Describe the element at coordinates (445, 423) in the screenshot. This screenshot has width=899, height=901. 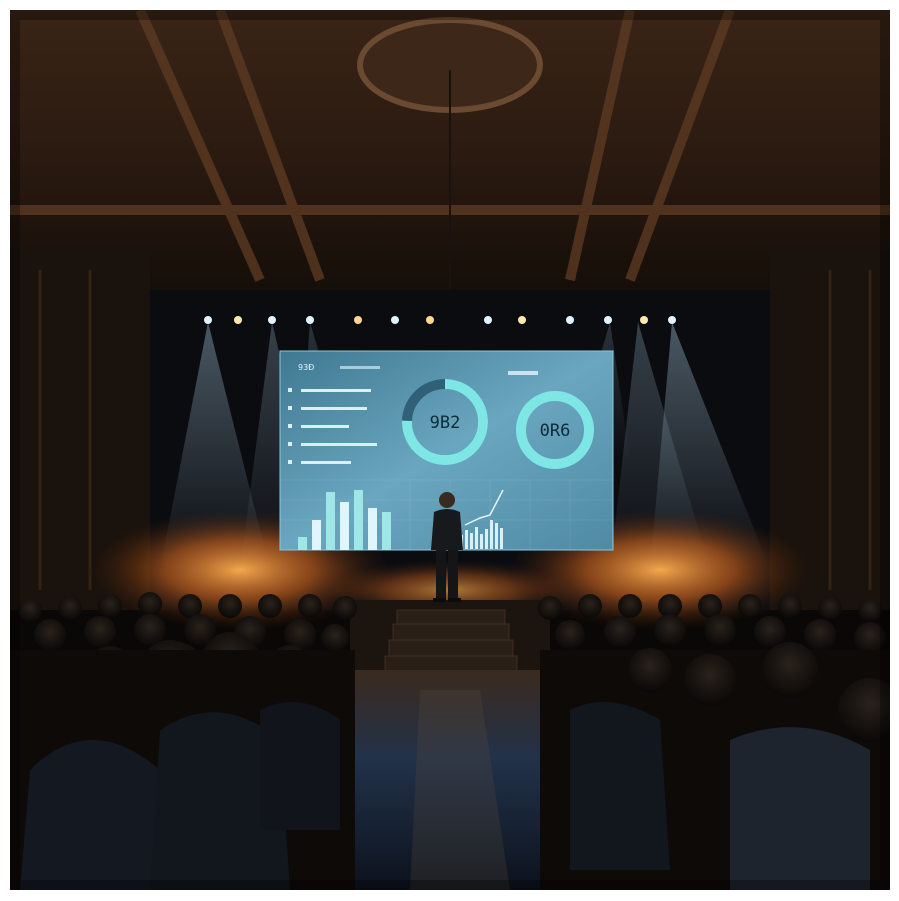
I see `donut-left-label: 9B2` at that location.